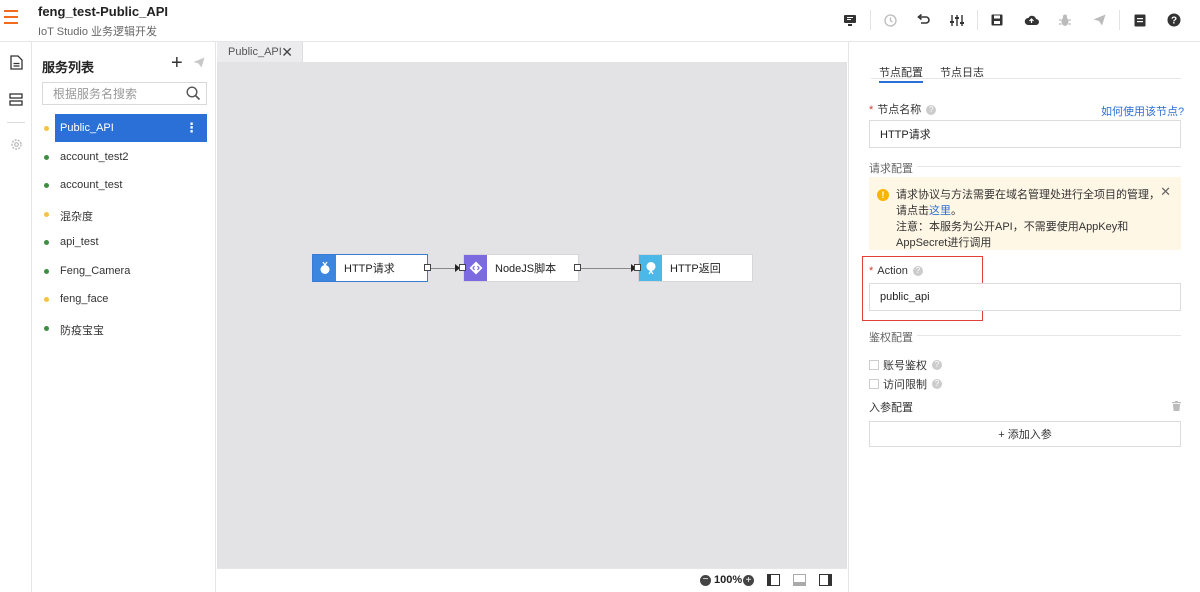 Image resolution: width=1200 pixels, height=592 pixels. What do you see at coordinates (825, 580) in the screenshot?
I see `right-panel-toggle-icon` at bounding box center [825, 580].